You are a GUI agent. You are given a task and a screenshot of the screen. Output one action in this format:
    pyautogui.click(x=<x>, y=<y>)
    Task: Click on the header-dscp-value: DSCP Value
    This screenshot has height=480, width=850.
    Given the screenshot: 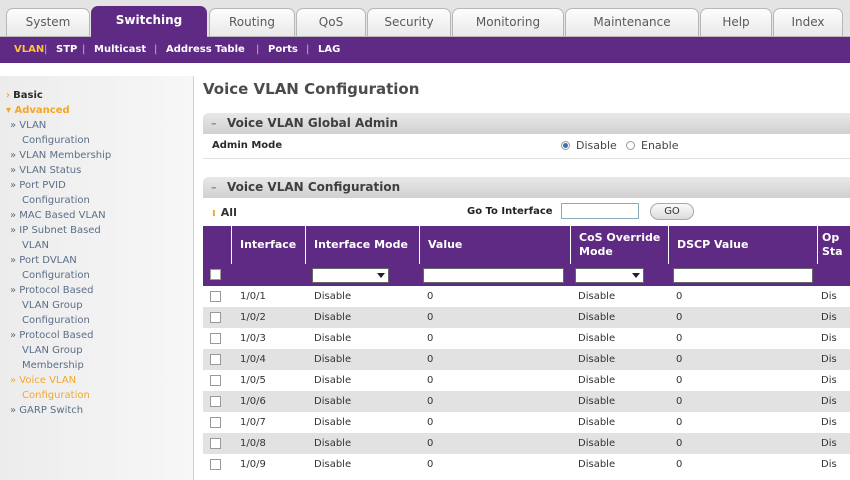 What is the action you would take?
    pyautogui.click(x=742, y=245)
    